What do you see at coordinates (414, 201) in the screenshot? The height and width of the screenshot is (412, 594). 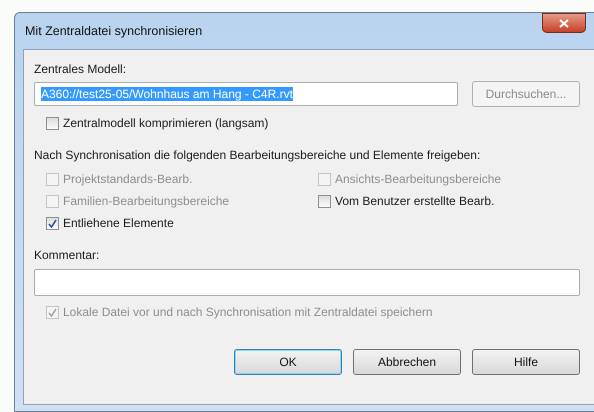 I see `checkbox-label: Vom Benutzer erstellte Bearb.` at bounding box center [414, 201].